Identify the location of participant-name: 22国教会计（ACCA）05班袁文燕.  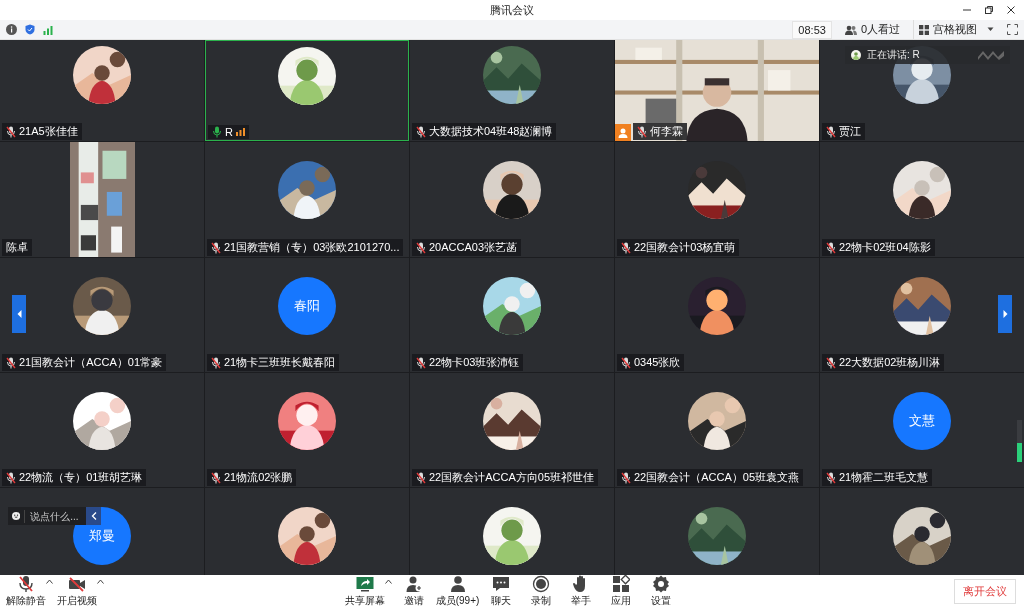
(717, 477).